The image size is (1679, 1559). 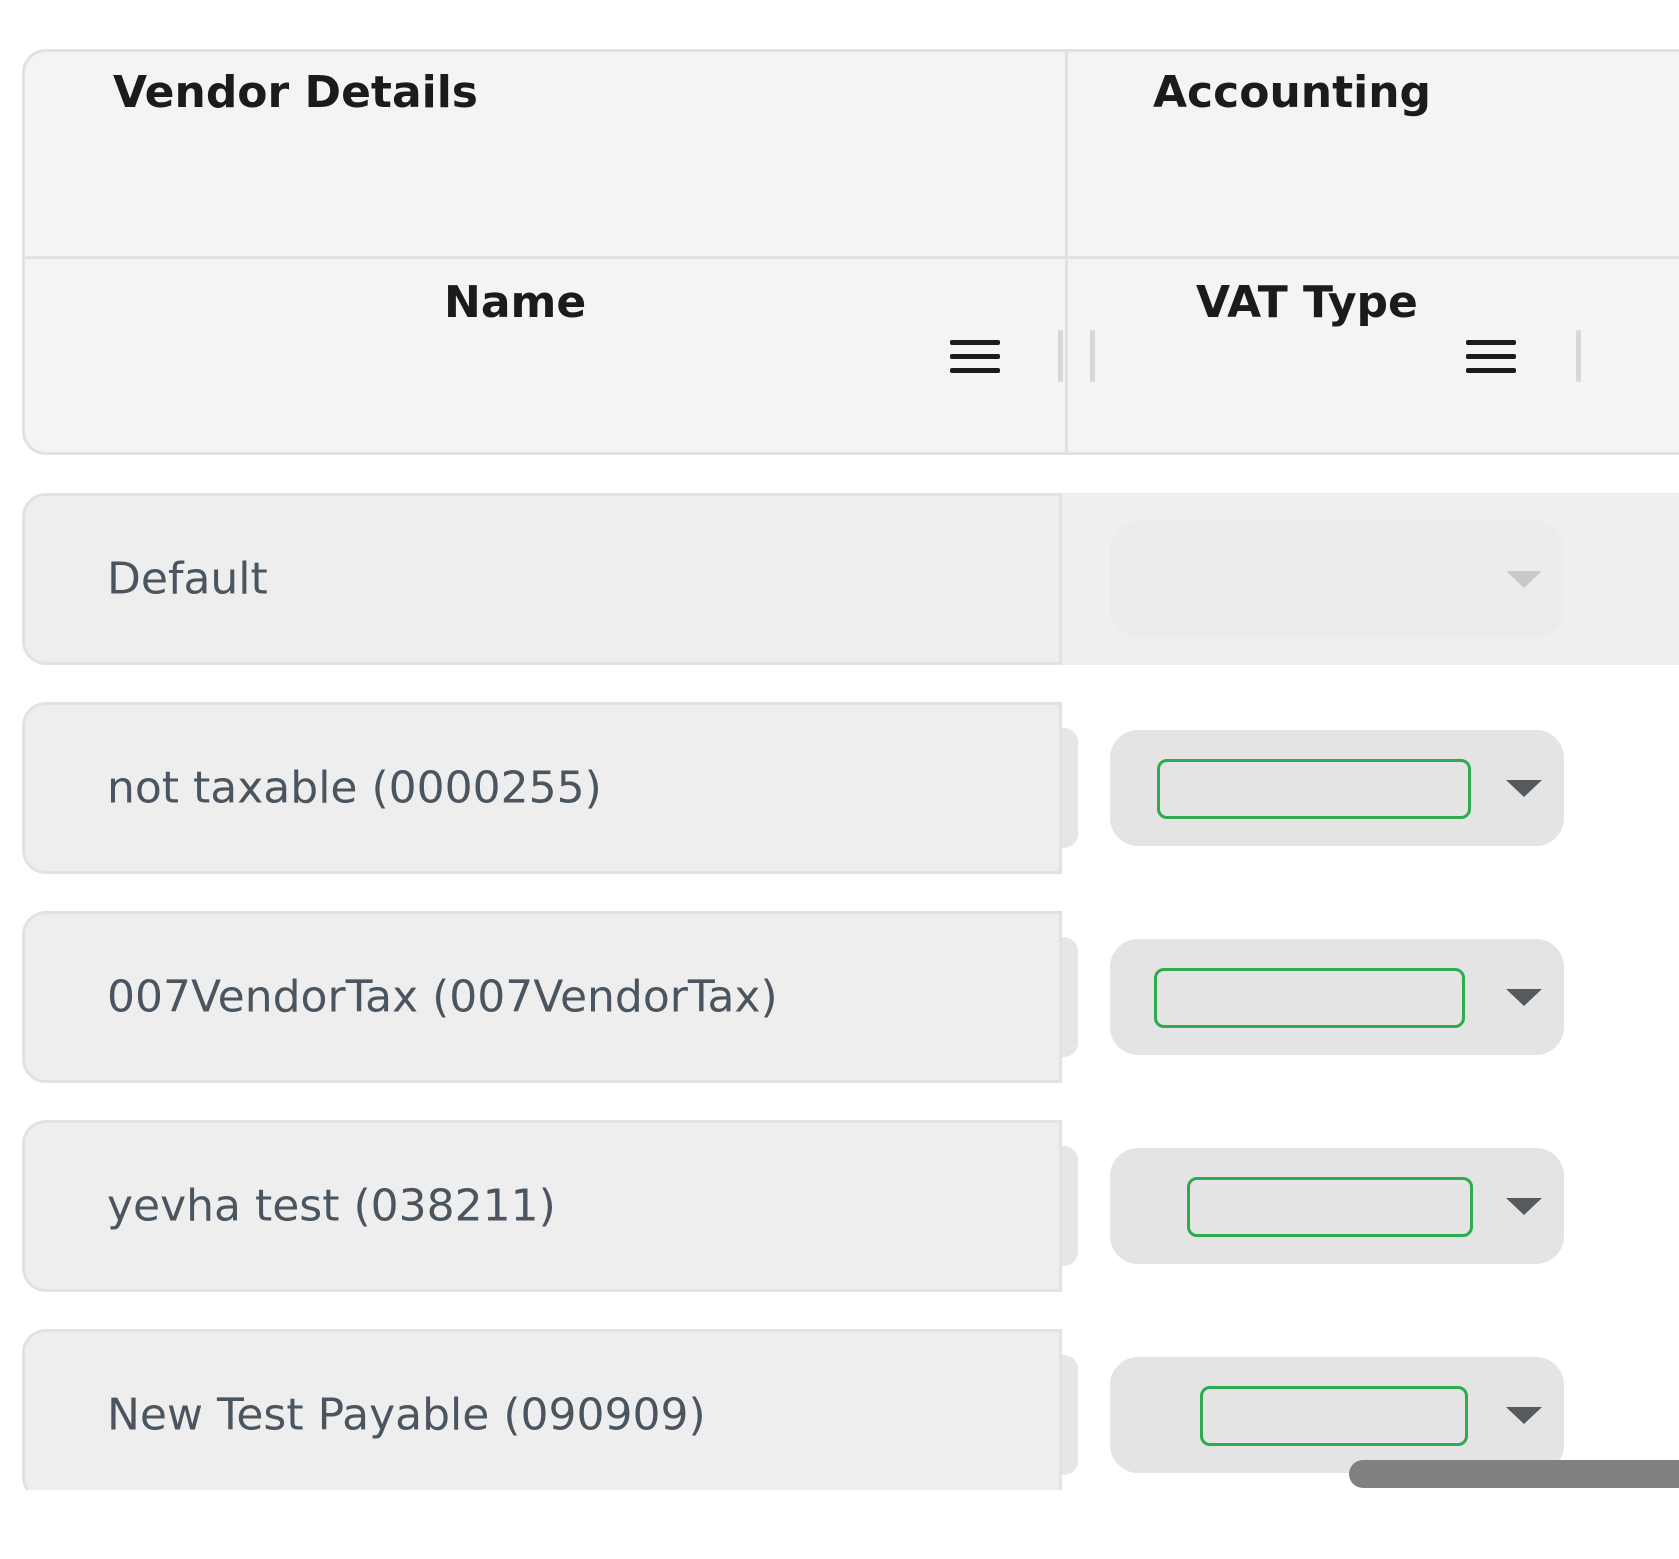 What do you see at coordinates (542, 579) in the screenshot?
I see `name-cell: Default` at bounding box center [542, 579].